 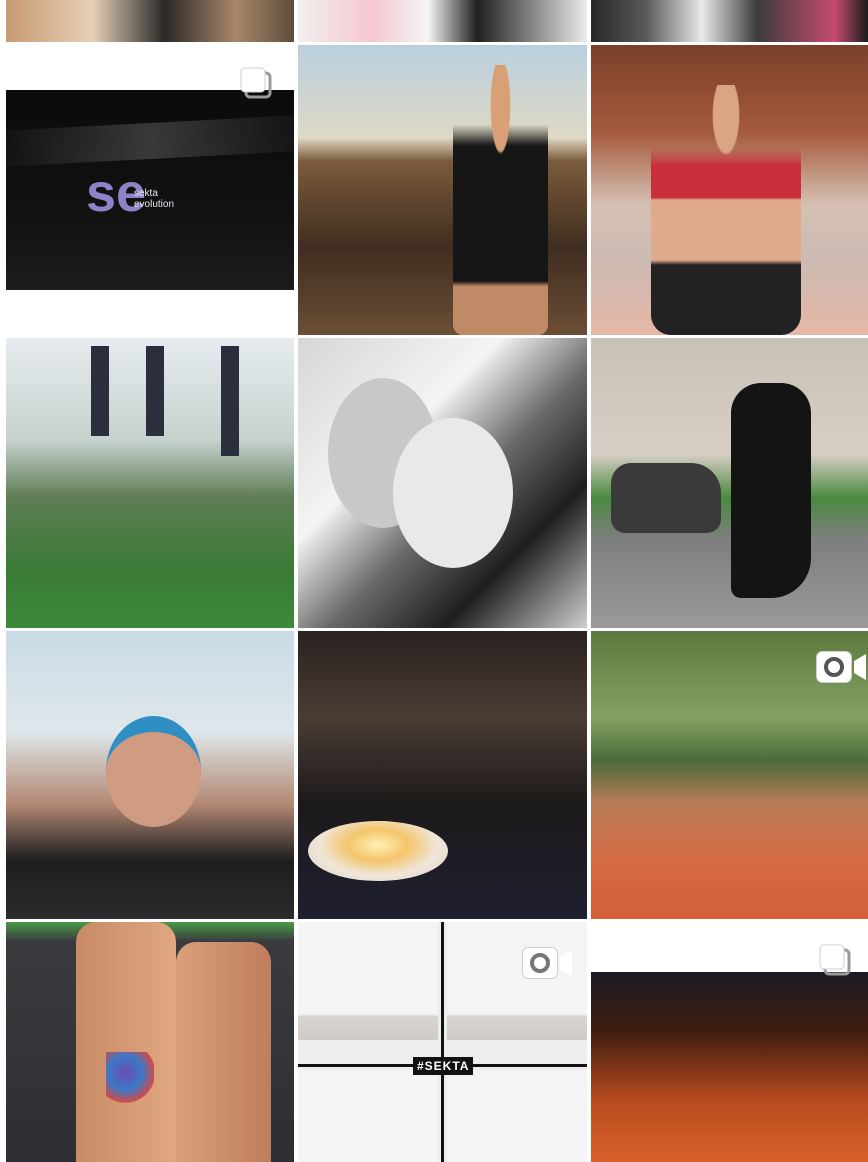 What do you see at coordinates (666, 498) in the screenshot?
I see `scooter` at bounding box center [666, 498].